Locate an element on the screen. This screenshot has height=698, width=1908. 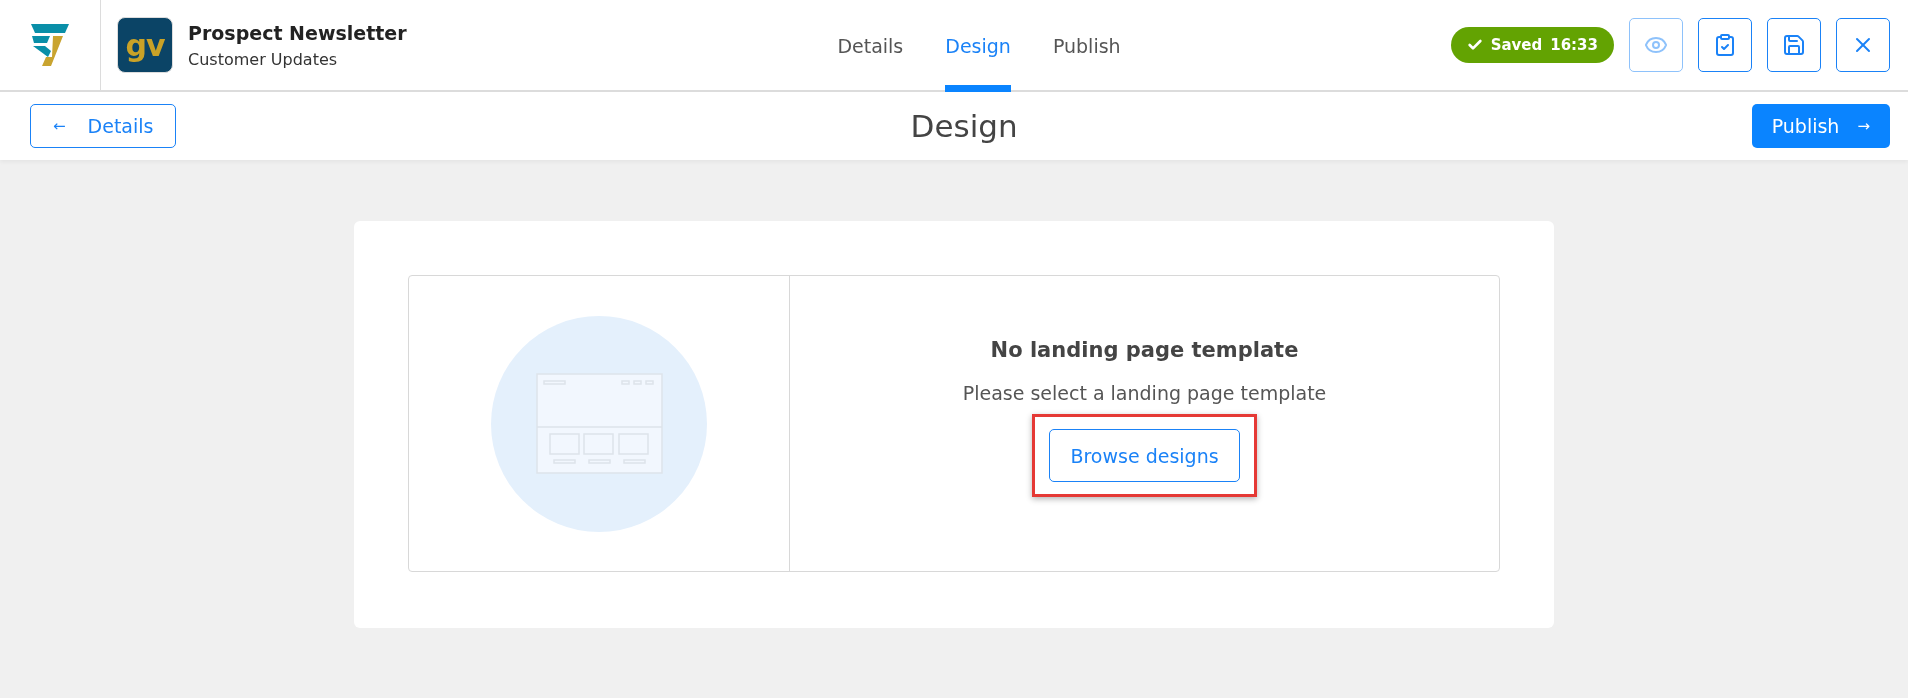
check-icon is located at coordinates (1474, 45).